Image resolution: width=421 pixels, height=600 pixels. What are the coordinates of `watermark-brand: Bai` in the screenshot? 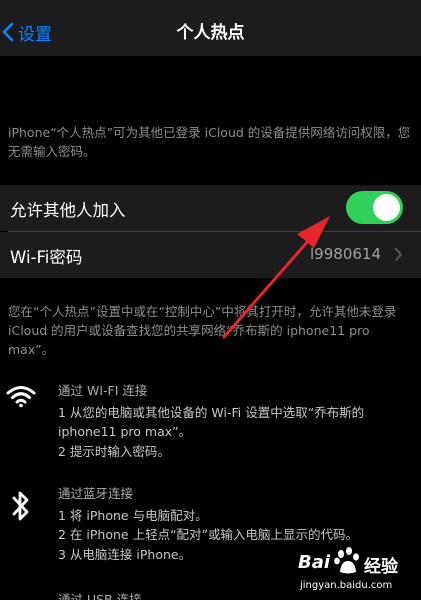 It's located at (314, 562).